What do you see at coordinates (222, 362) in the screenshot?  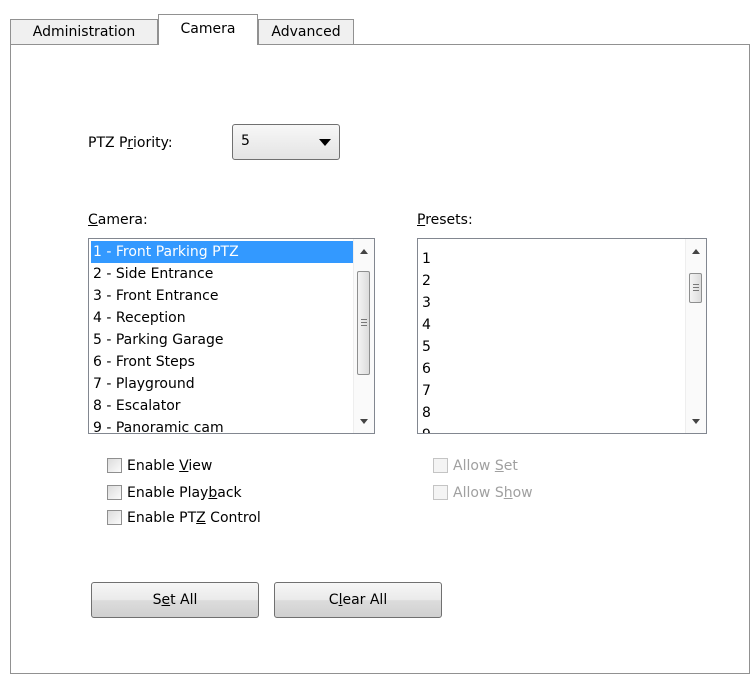 I see `camera-list-item: 6 - Front Steps` at bounding box center [222, 362].